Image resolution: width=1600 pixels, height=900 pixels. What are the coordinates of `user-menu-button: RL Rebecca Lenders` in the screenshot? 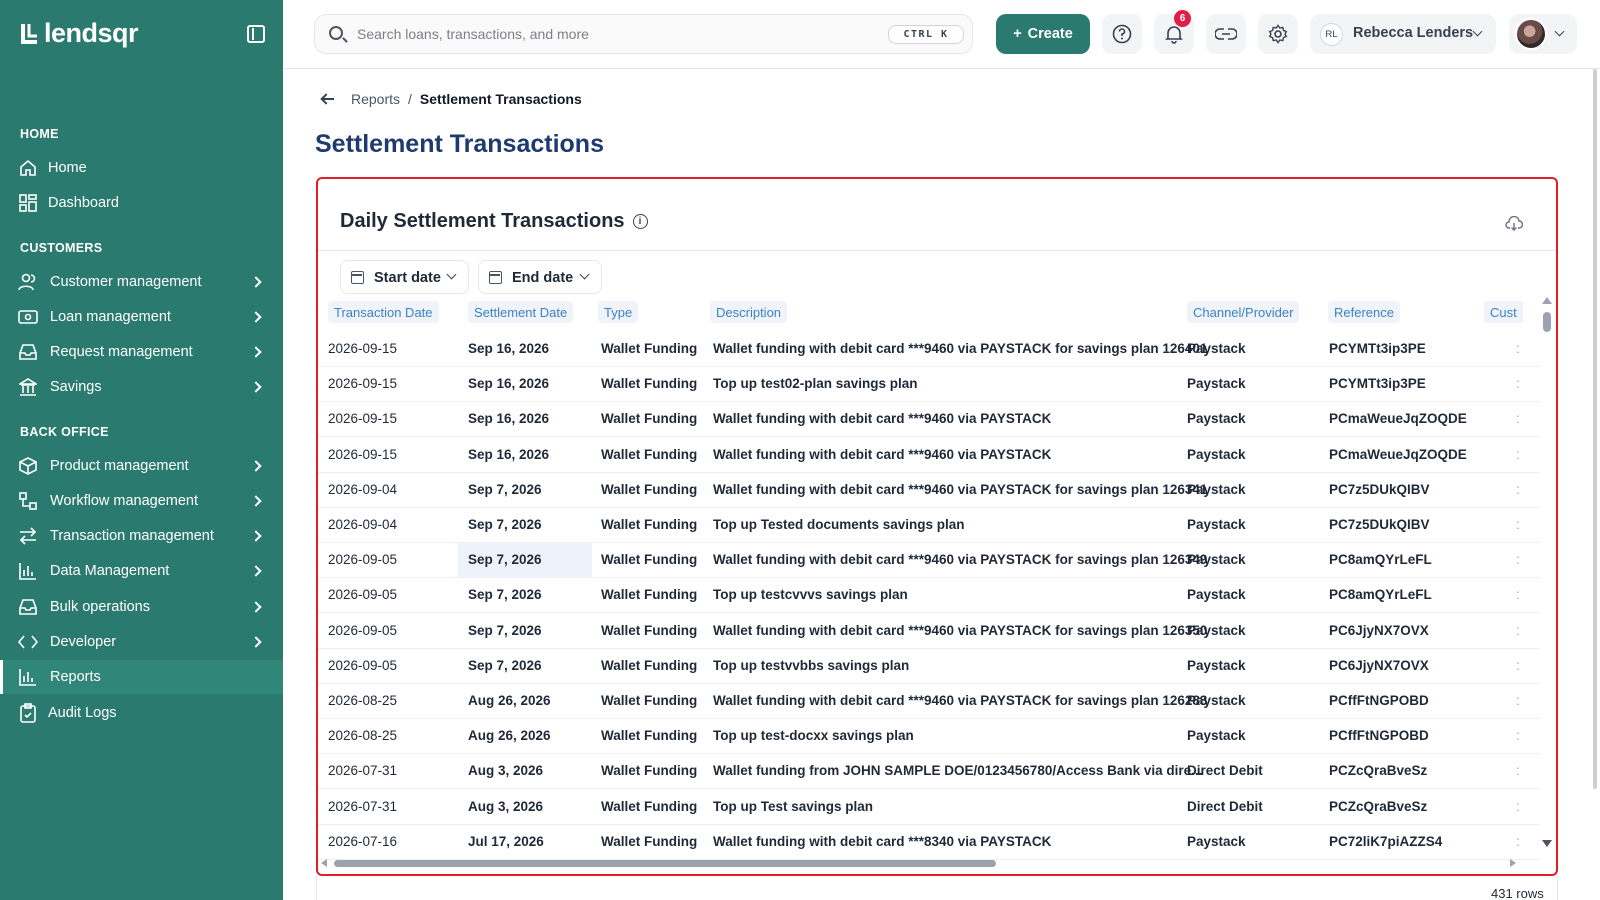 It's located at (1403, 34).